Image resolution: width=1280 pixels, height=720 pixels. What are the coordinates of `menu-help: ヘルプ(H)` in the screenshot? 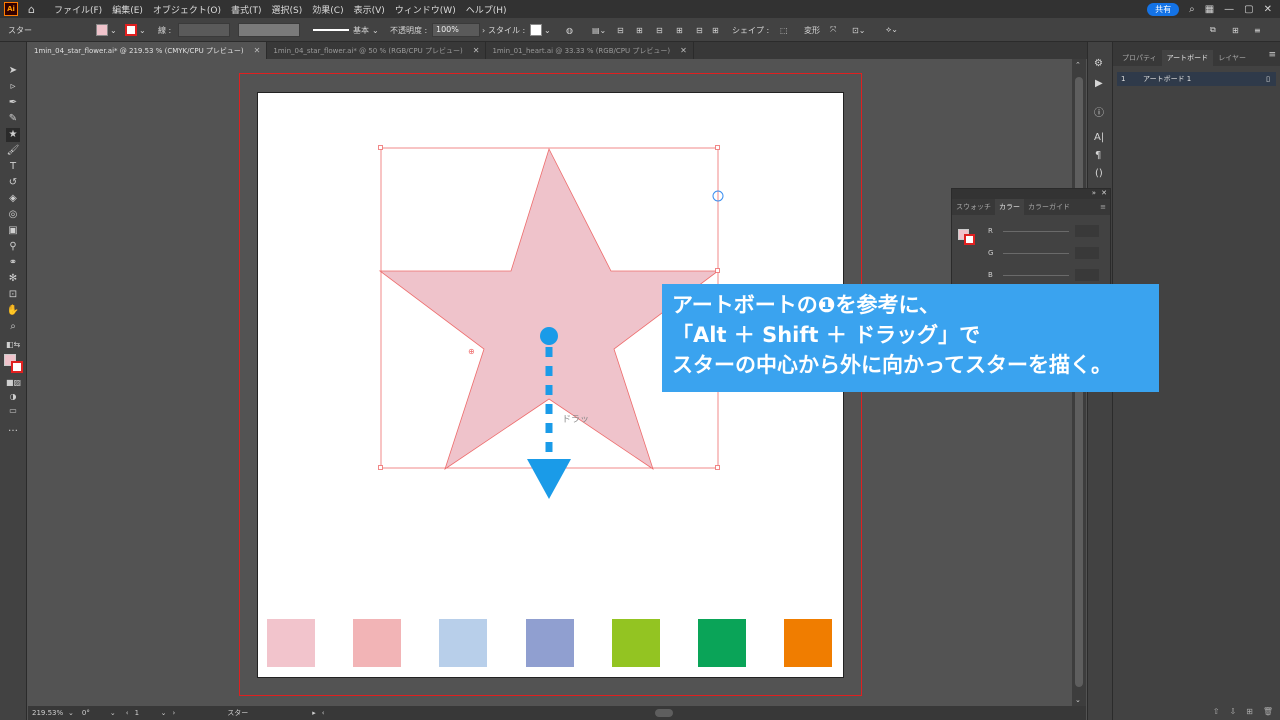 It's located at (486, 9).